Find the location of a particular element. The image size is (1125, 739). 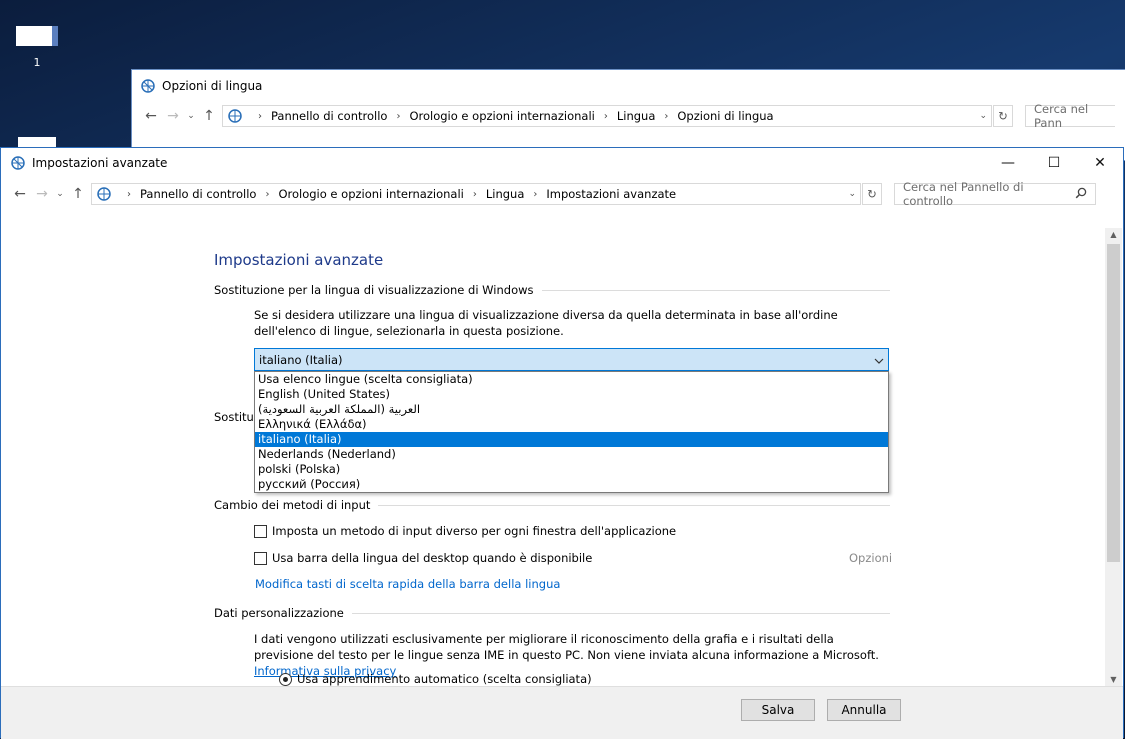

vertical-scrollbar: ▲ ▼ is located at coordinates (1113, 457).